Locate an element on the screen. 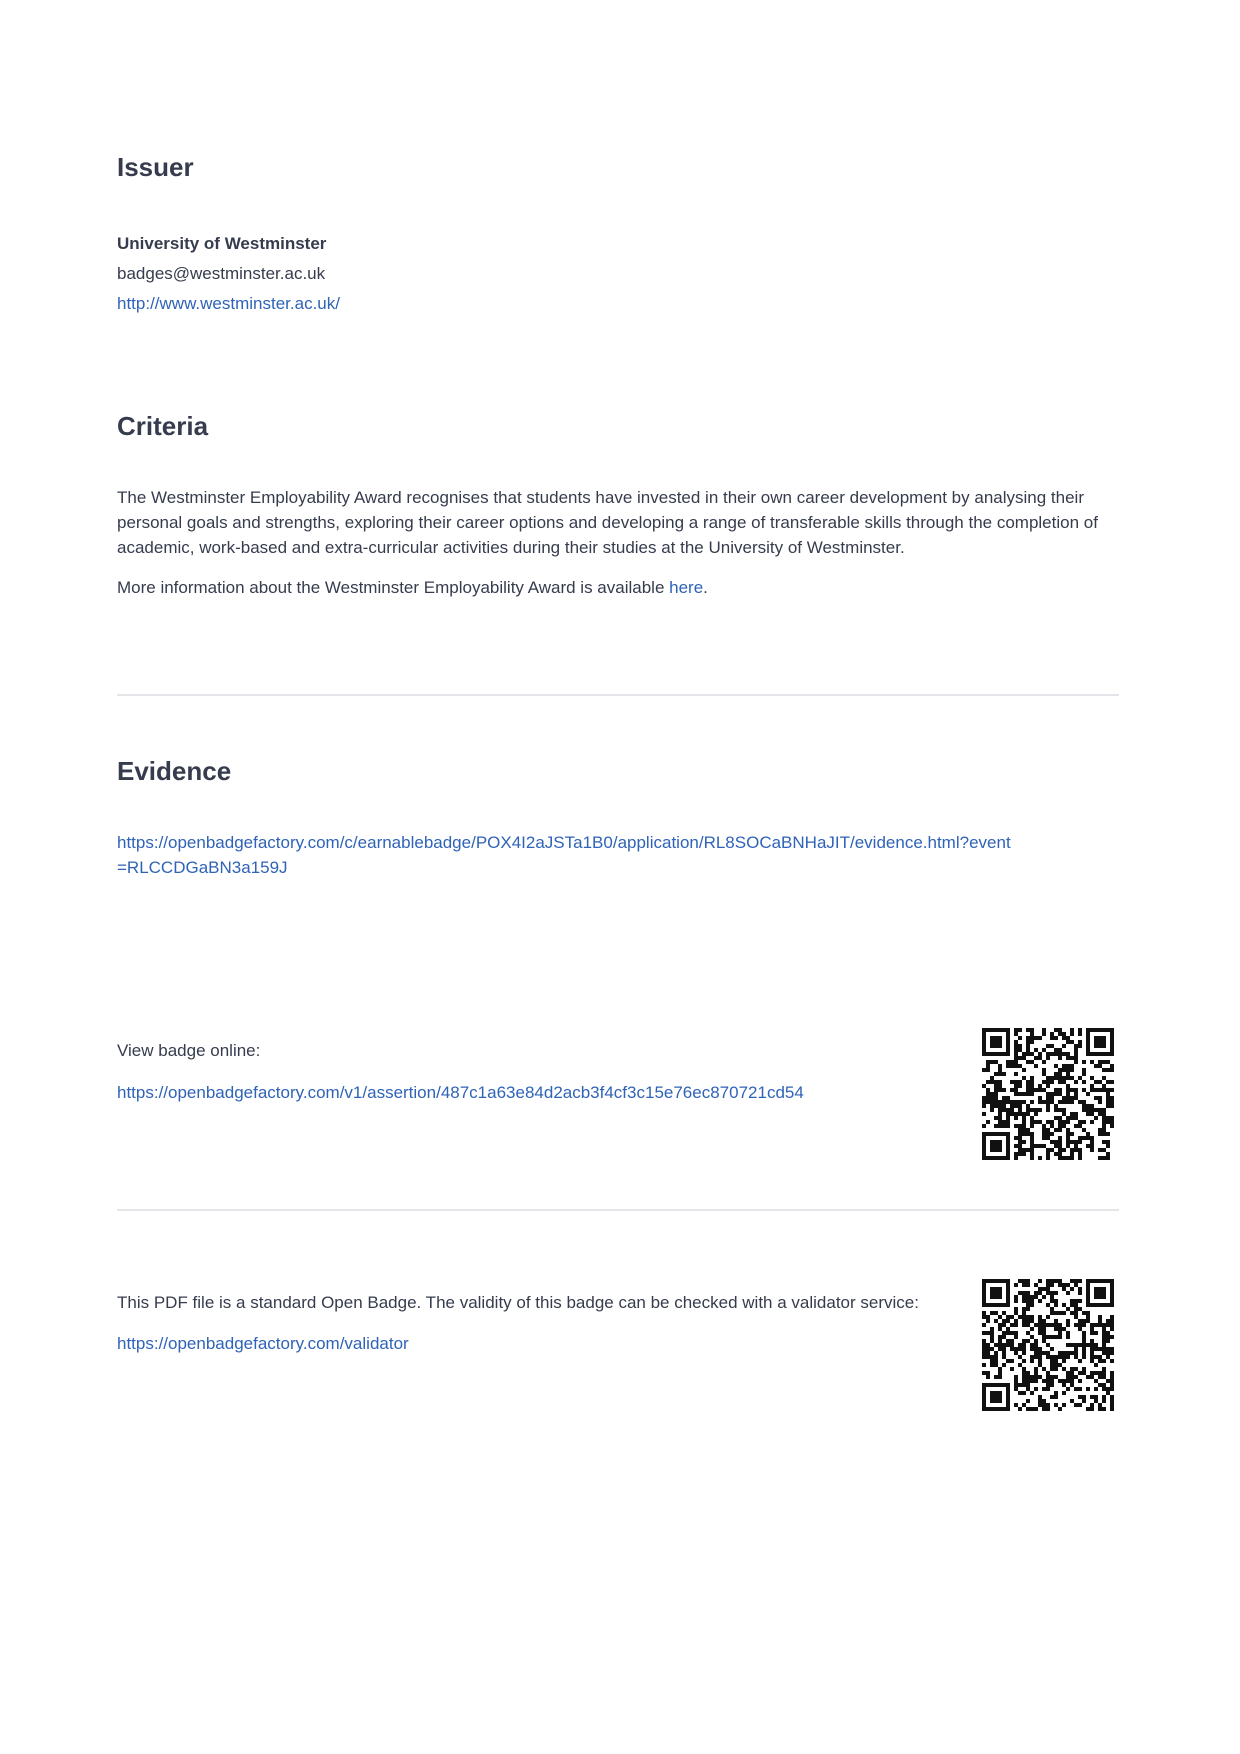 Image resolution: width=1240 pixels, height=1754 pixels. issuer-heading: Issuer is located at coordinates (155, 167).